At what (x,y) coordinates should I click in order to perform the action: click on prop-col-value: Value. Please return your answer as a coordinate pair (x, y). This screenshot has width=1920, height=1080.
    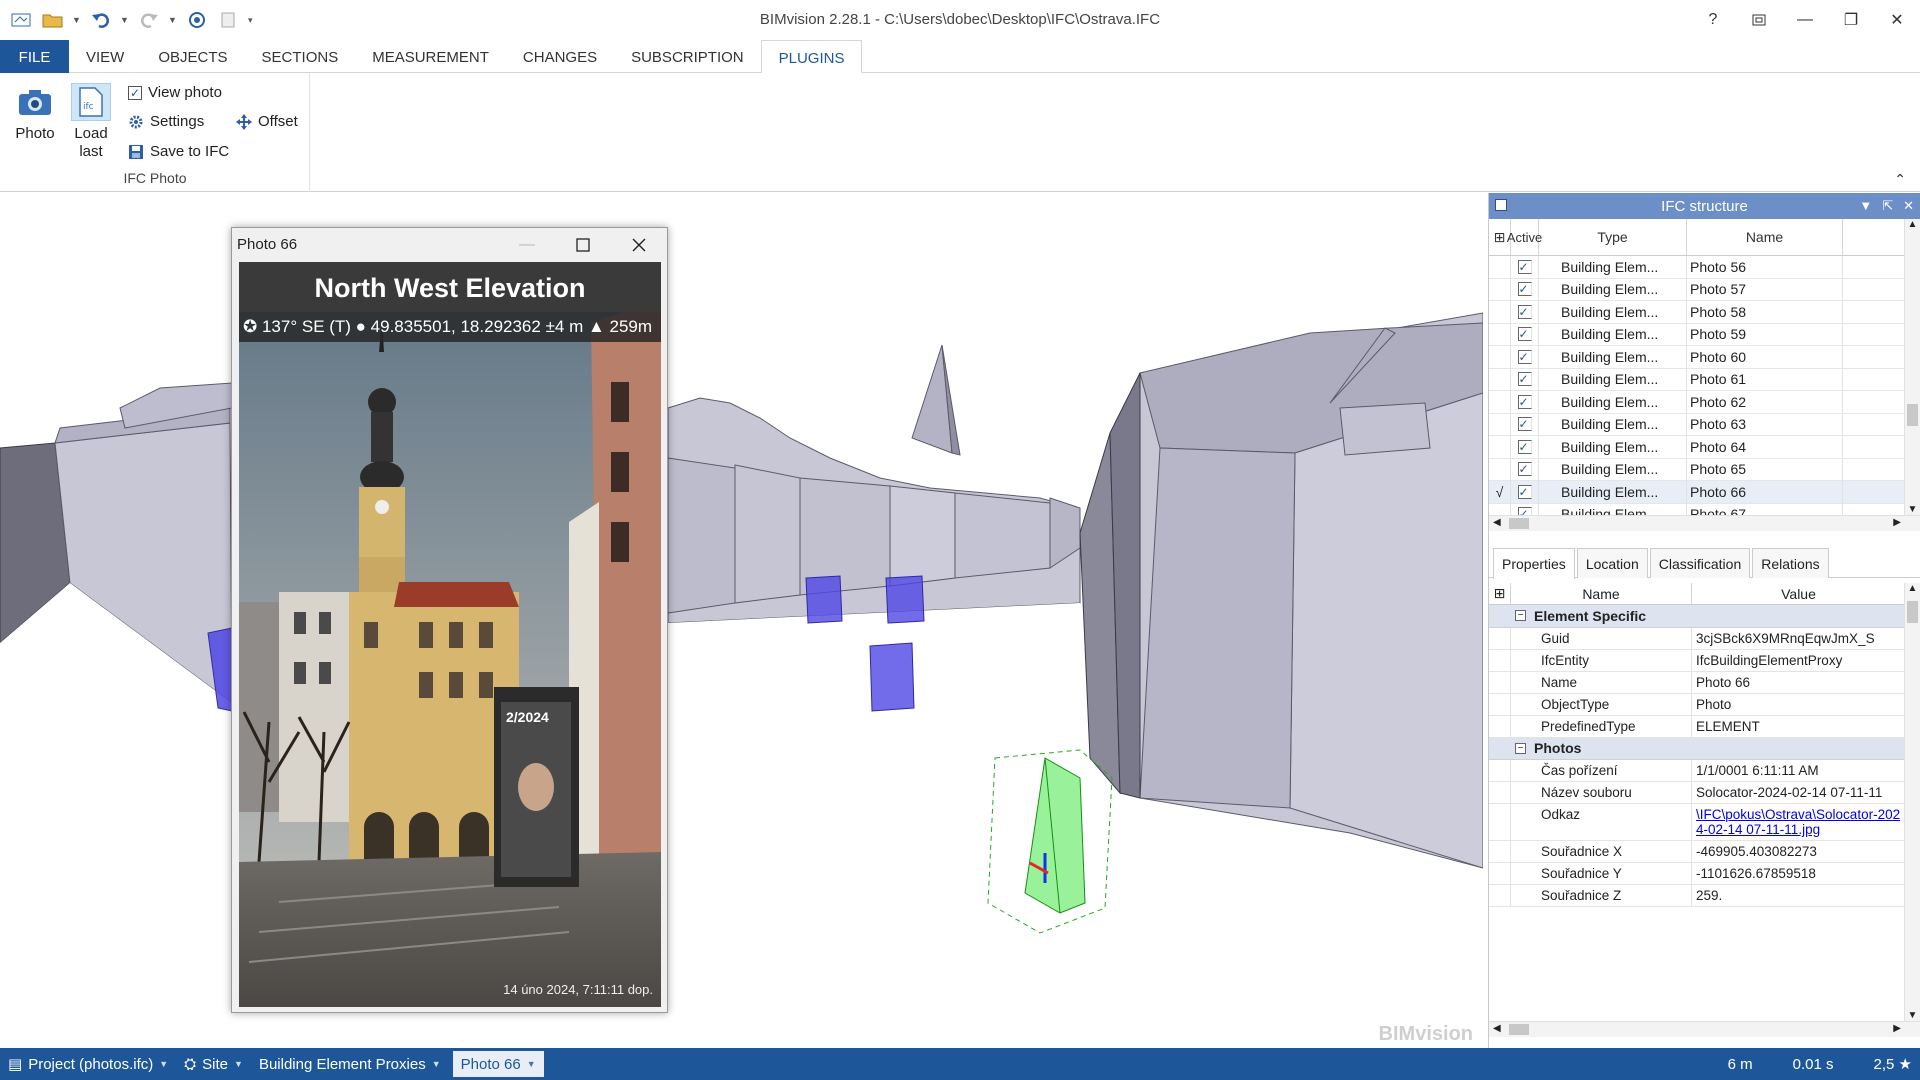
    Looking at the image, I should click on (1798, 593).